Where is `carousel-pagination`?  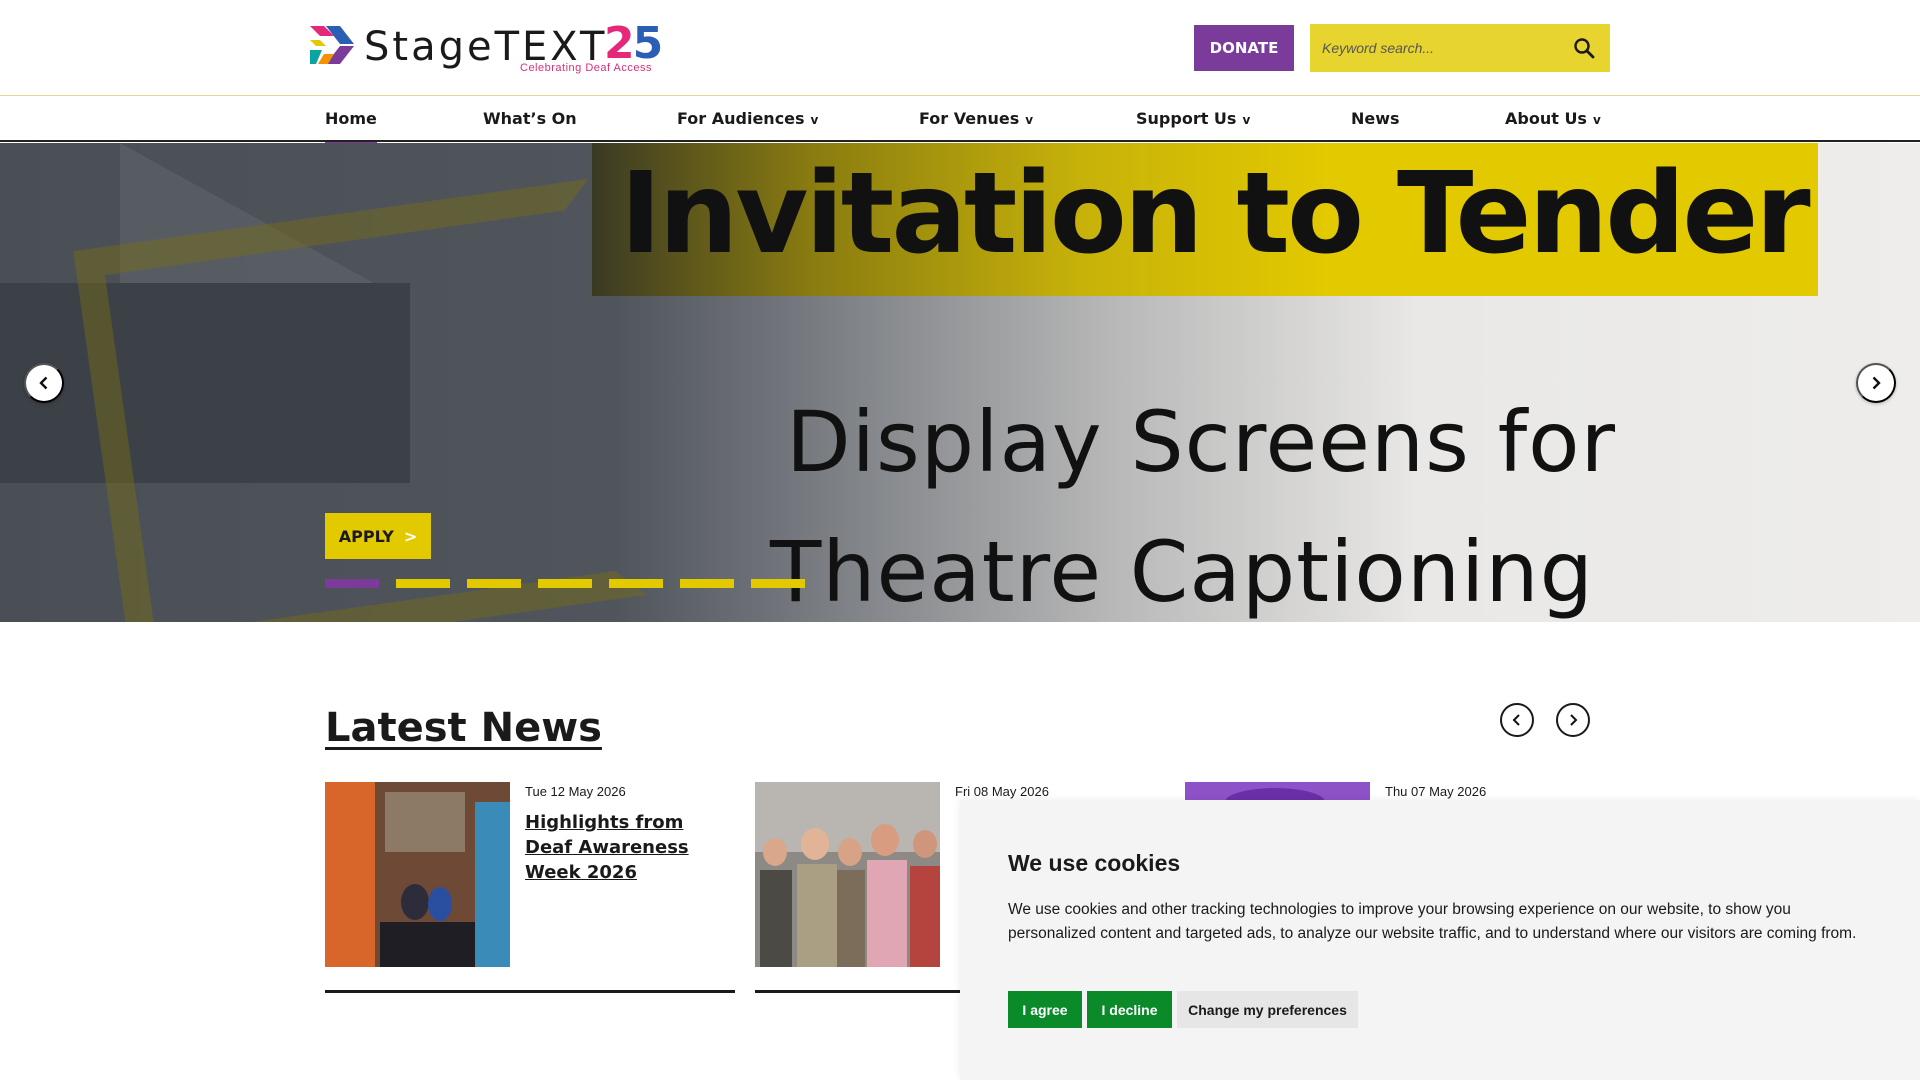 carousel-pagination is located at coordinates (565, 583).